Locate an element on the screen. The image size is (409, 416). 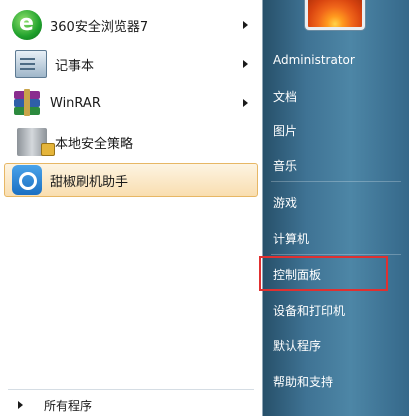
program-label: 甜椒刷机助手 is located at coordinates (89, 182).